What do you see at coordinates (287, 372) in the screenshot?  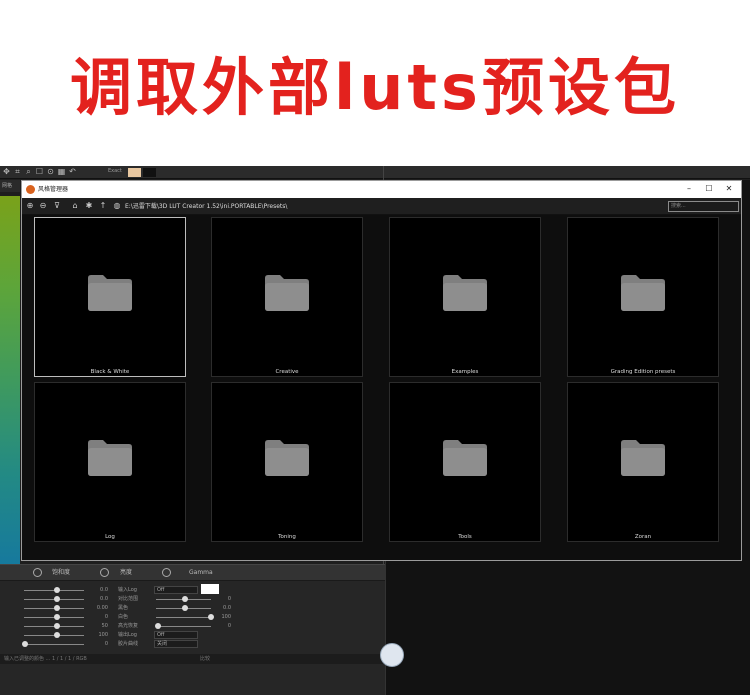 I see `folder-label: Creative` at bounding box center [287, 372].